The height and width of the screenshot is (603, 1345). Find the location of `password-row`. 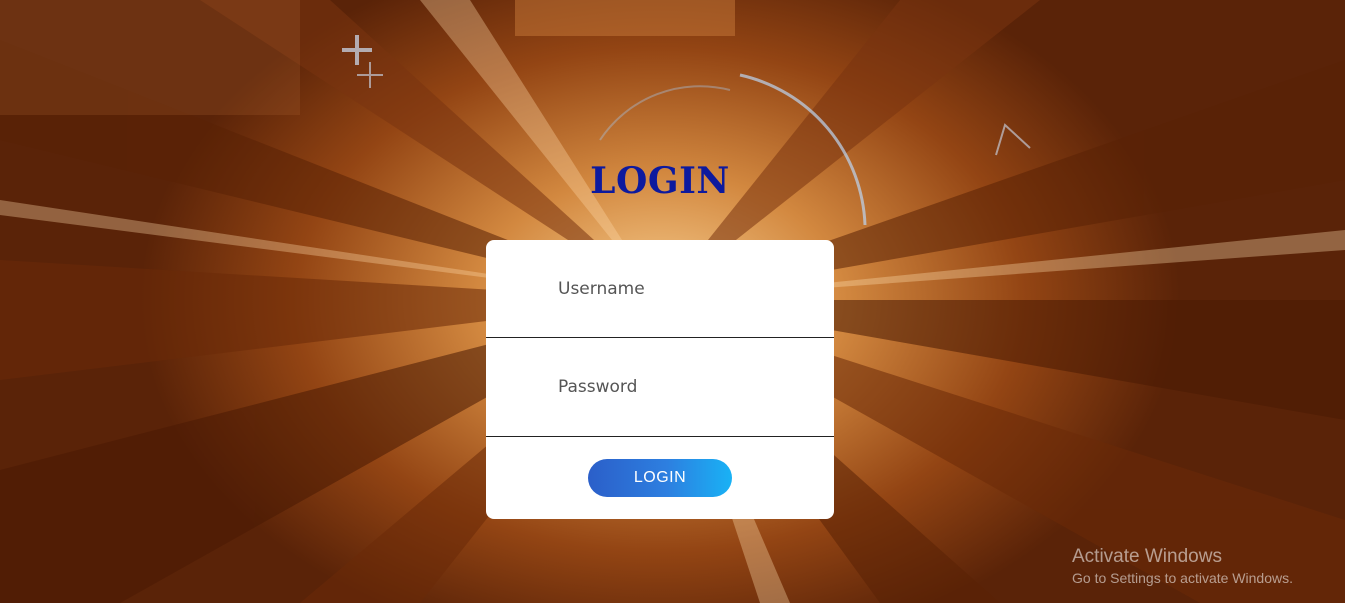

password-row is located at coordinates (660, 387).